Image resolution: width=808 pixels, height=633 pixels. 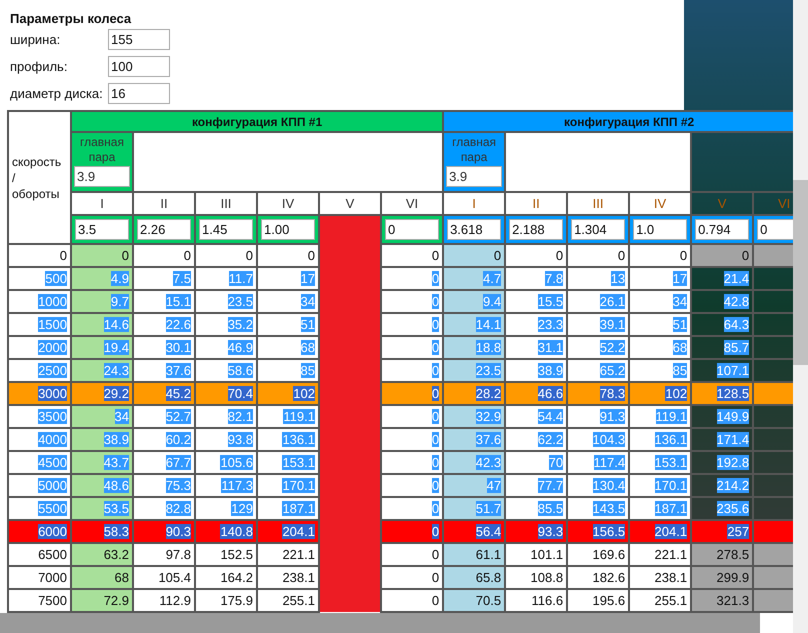 What do you see at coordinates (598, 554) in the screenshot?
I see `table-cell: 169.6` at bounding box center [598, 554].